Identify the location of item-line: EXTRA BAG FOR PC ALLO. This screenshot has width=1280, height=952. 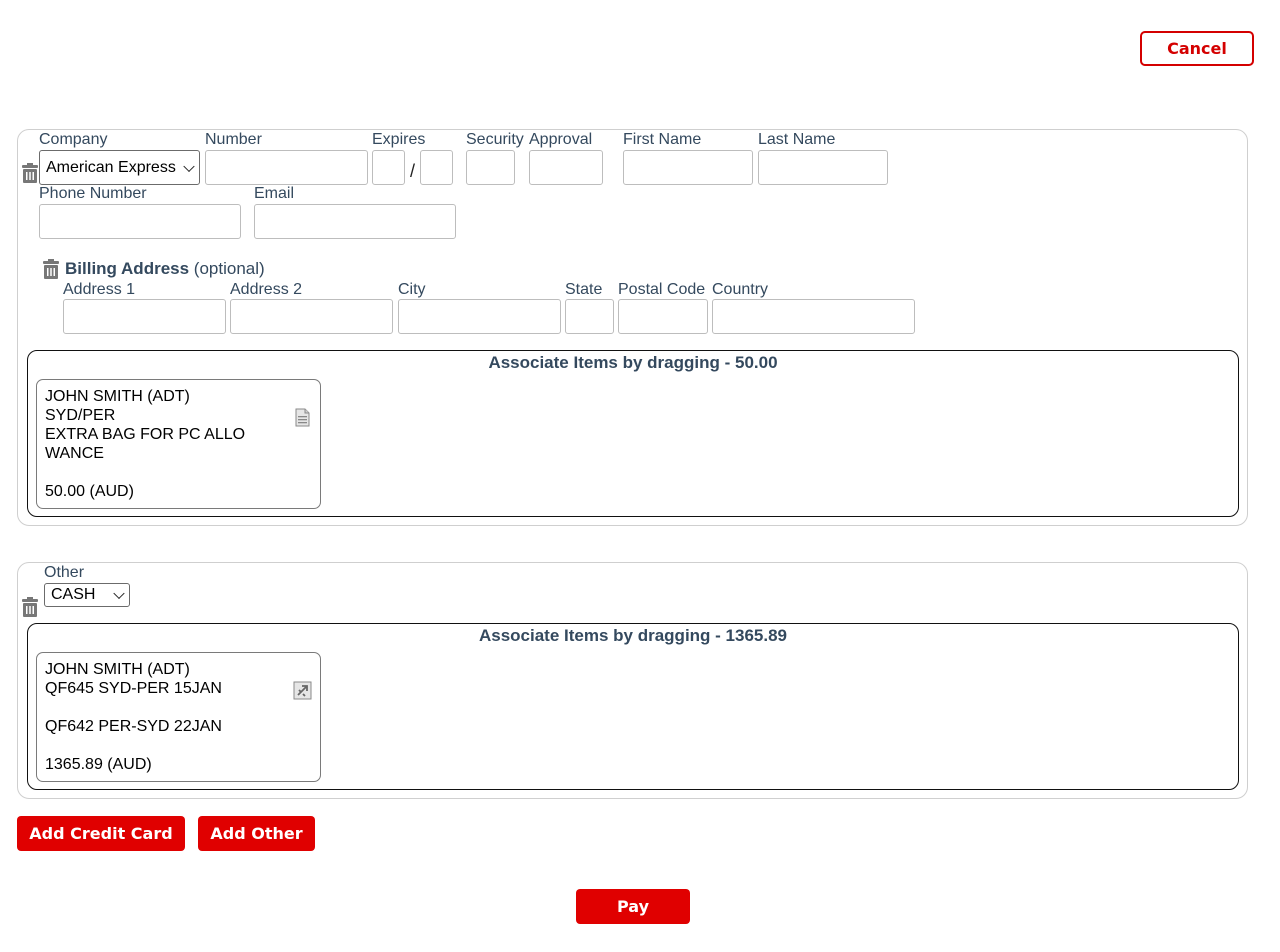
(145, 434).